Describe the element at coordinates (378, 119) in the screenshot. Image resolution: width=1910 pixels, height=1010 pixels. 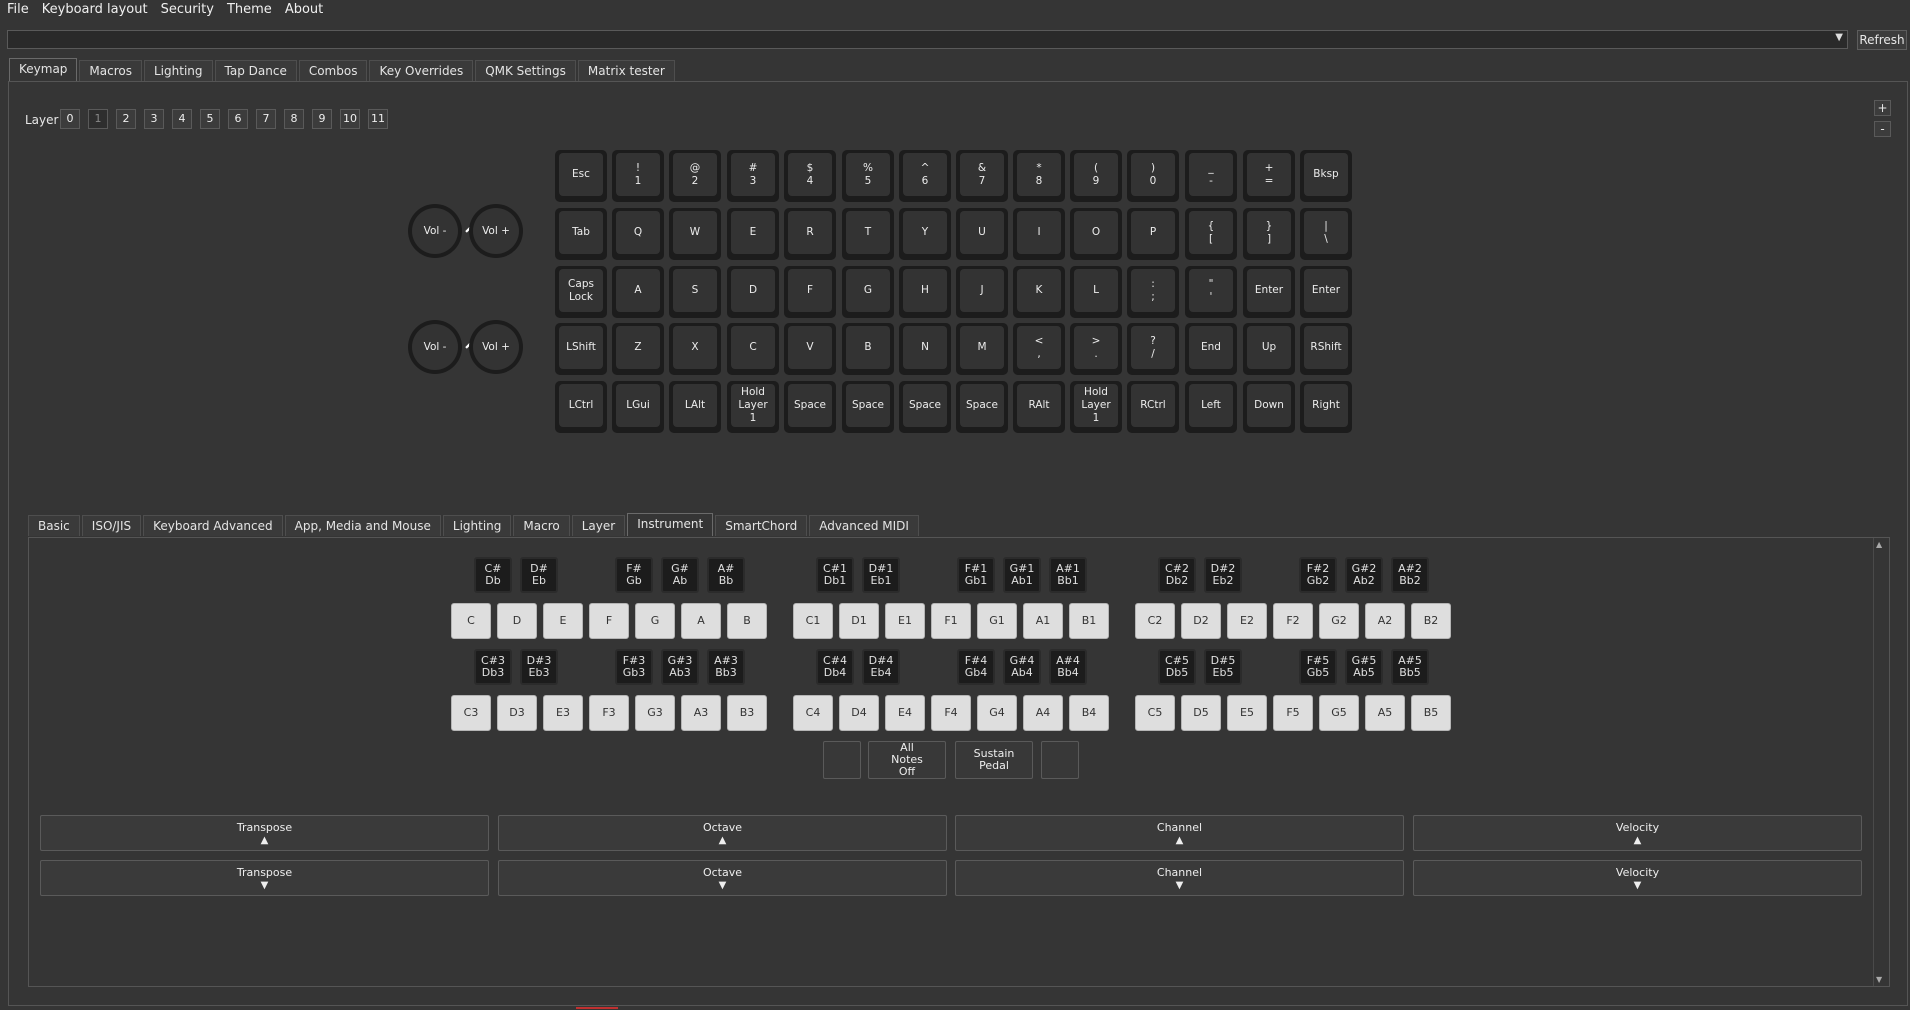
I see `layer-button-11: 11` at that location.